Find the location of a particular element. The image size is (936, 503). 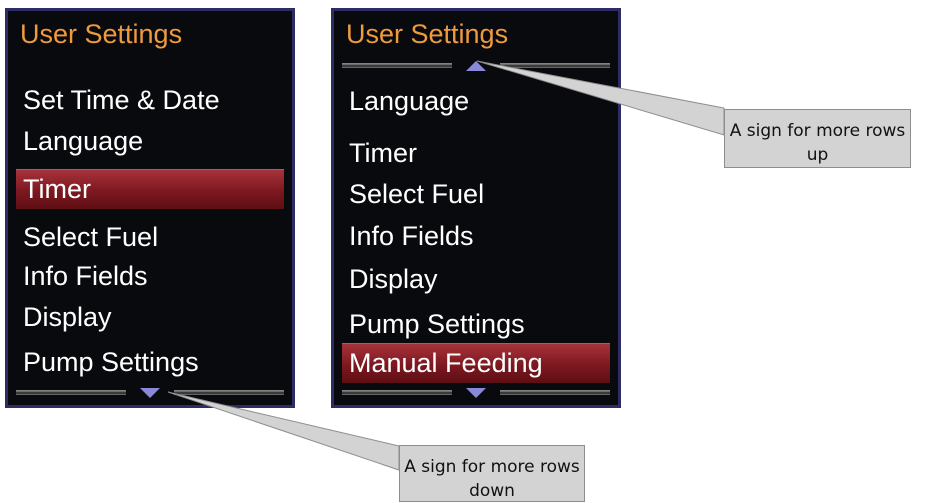

callout-more-rows-down: A sign for more rows down is located at coordinates (492, 473).